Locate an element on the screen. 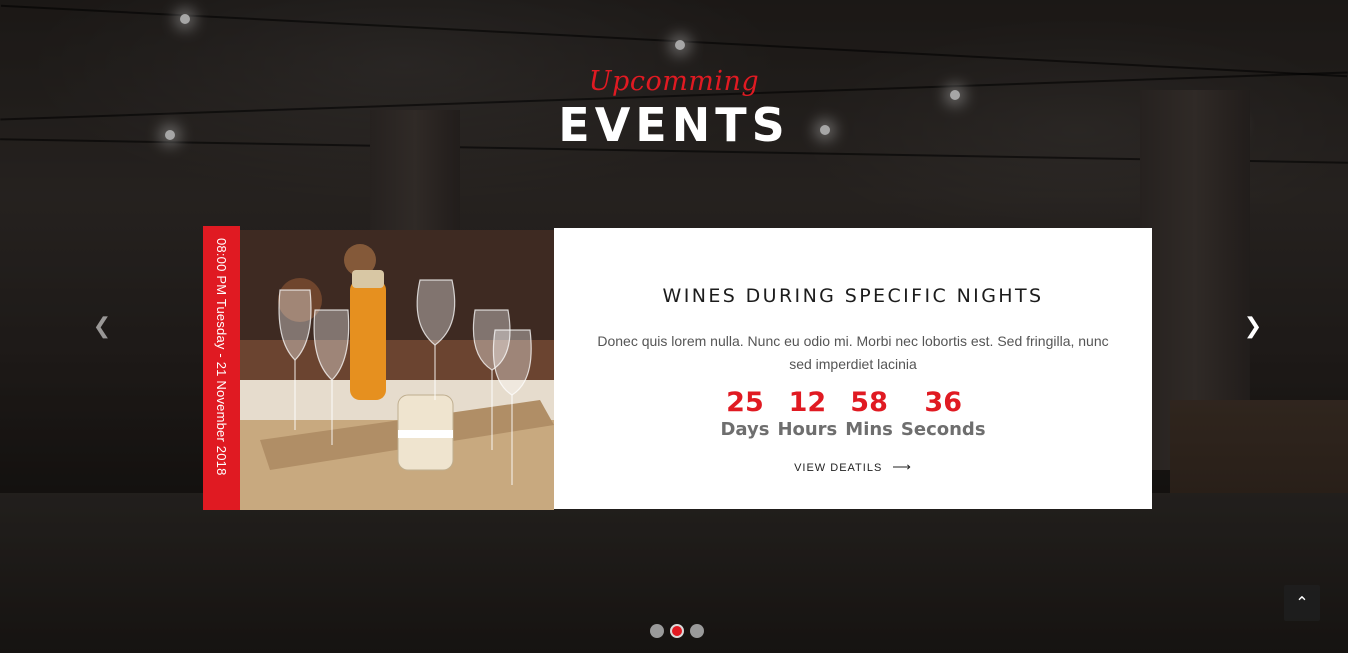 The width and height of the screenshot is (1348, 653). carousel-prev-button: ❮ is located at coordinates (102, 327).